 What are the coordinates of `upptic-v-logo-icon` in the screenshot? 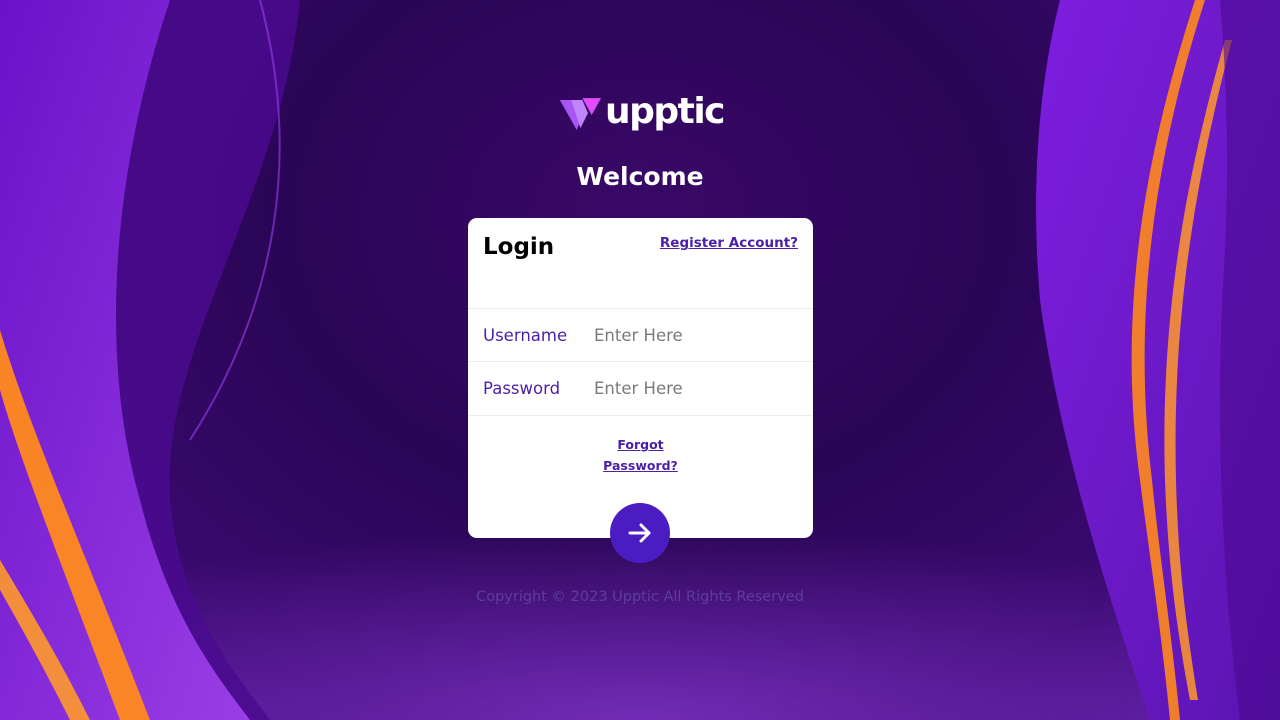 It's located at (580, 114).